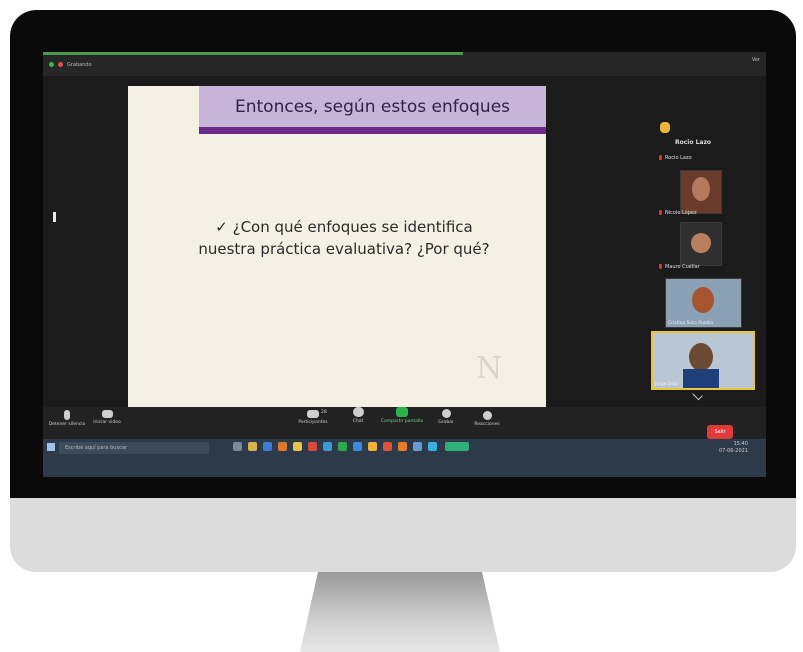 This screenshot has height=652, width=803. I want to click on folder-icon, so click(297, 446).